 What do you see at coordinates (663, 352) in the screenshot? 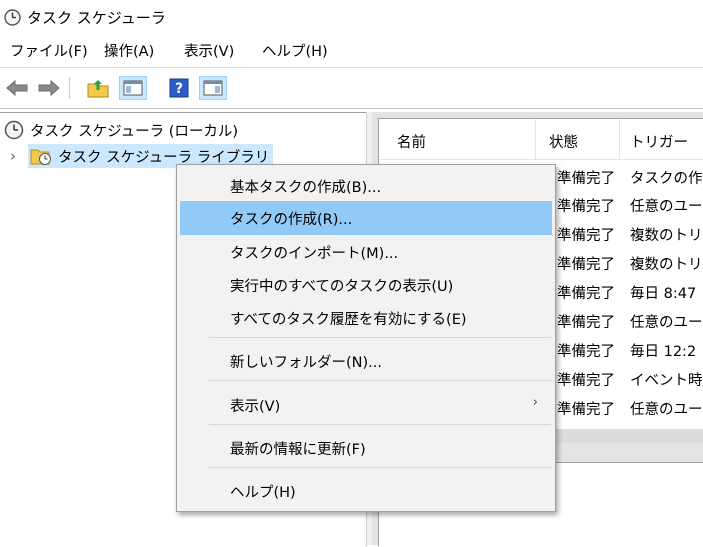
I see `trigger-cell: 毎日 12:2` at bounding box center [663, 352].